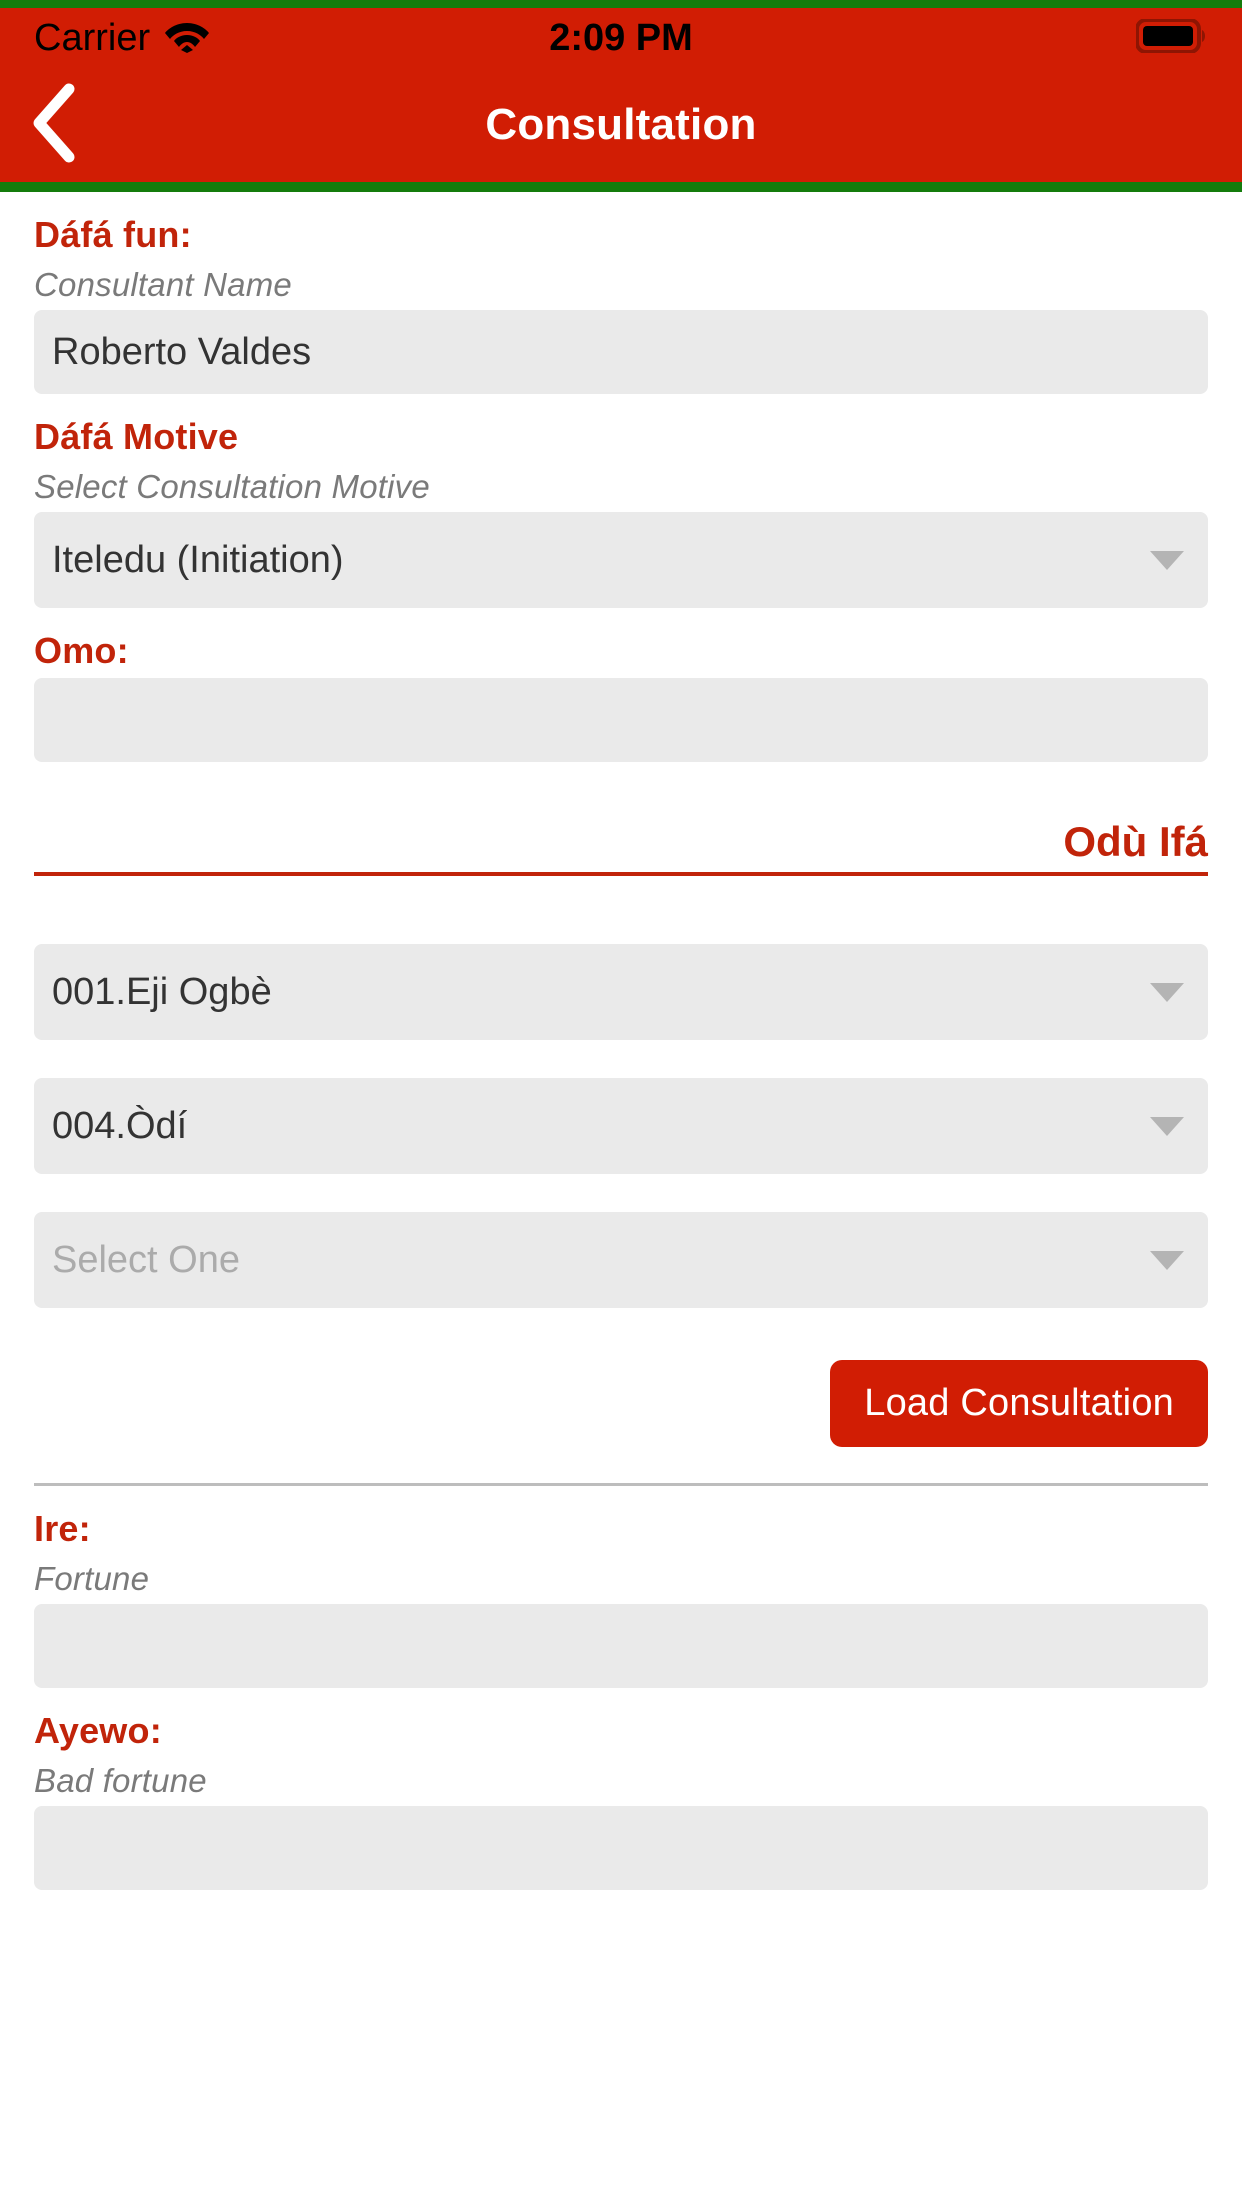  Describe the element at coordinates (62, 1528) in the screenshot. I see `ire-section-label: Ire:` at that location.